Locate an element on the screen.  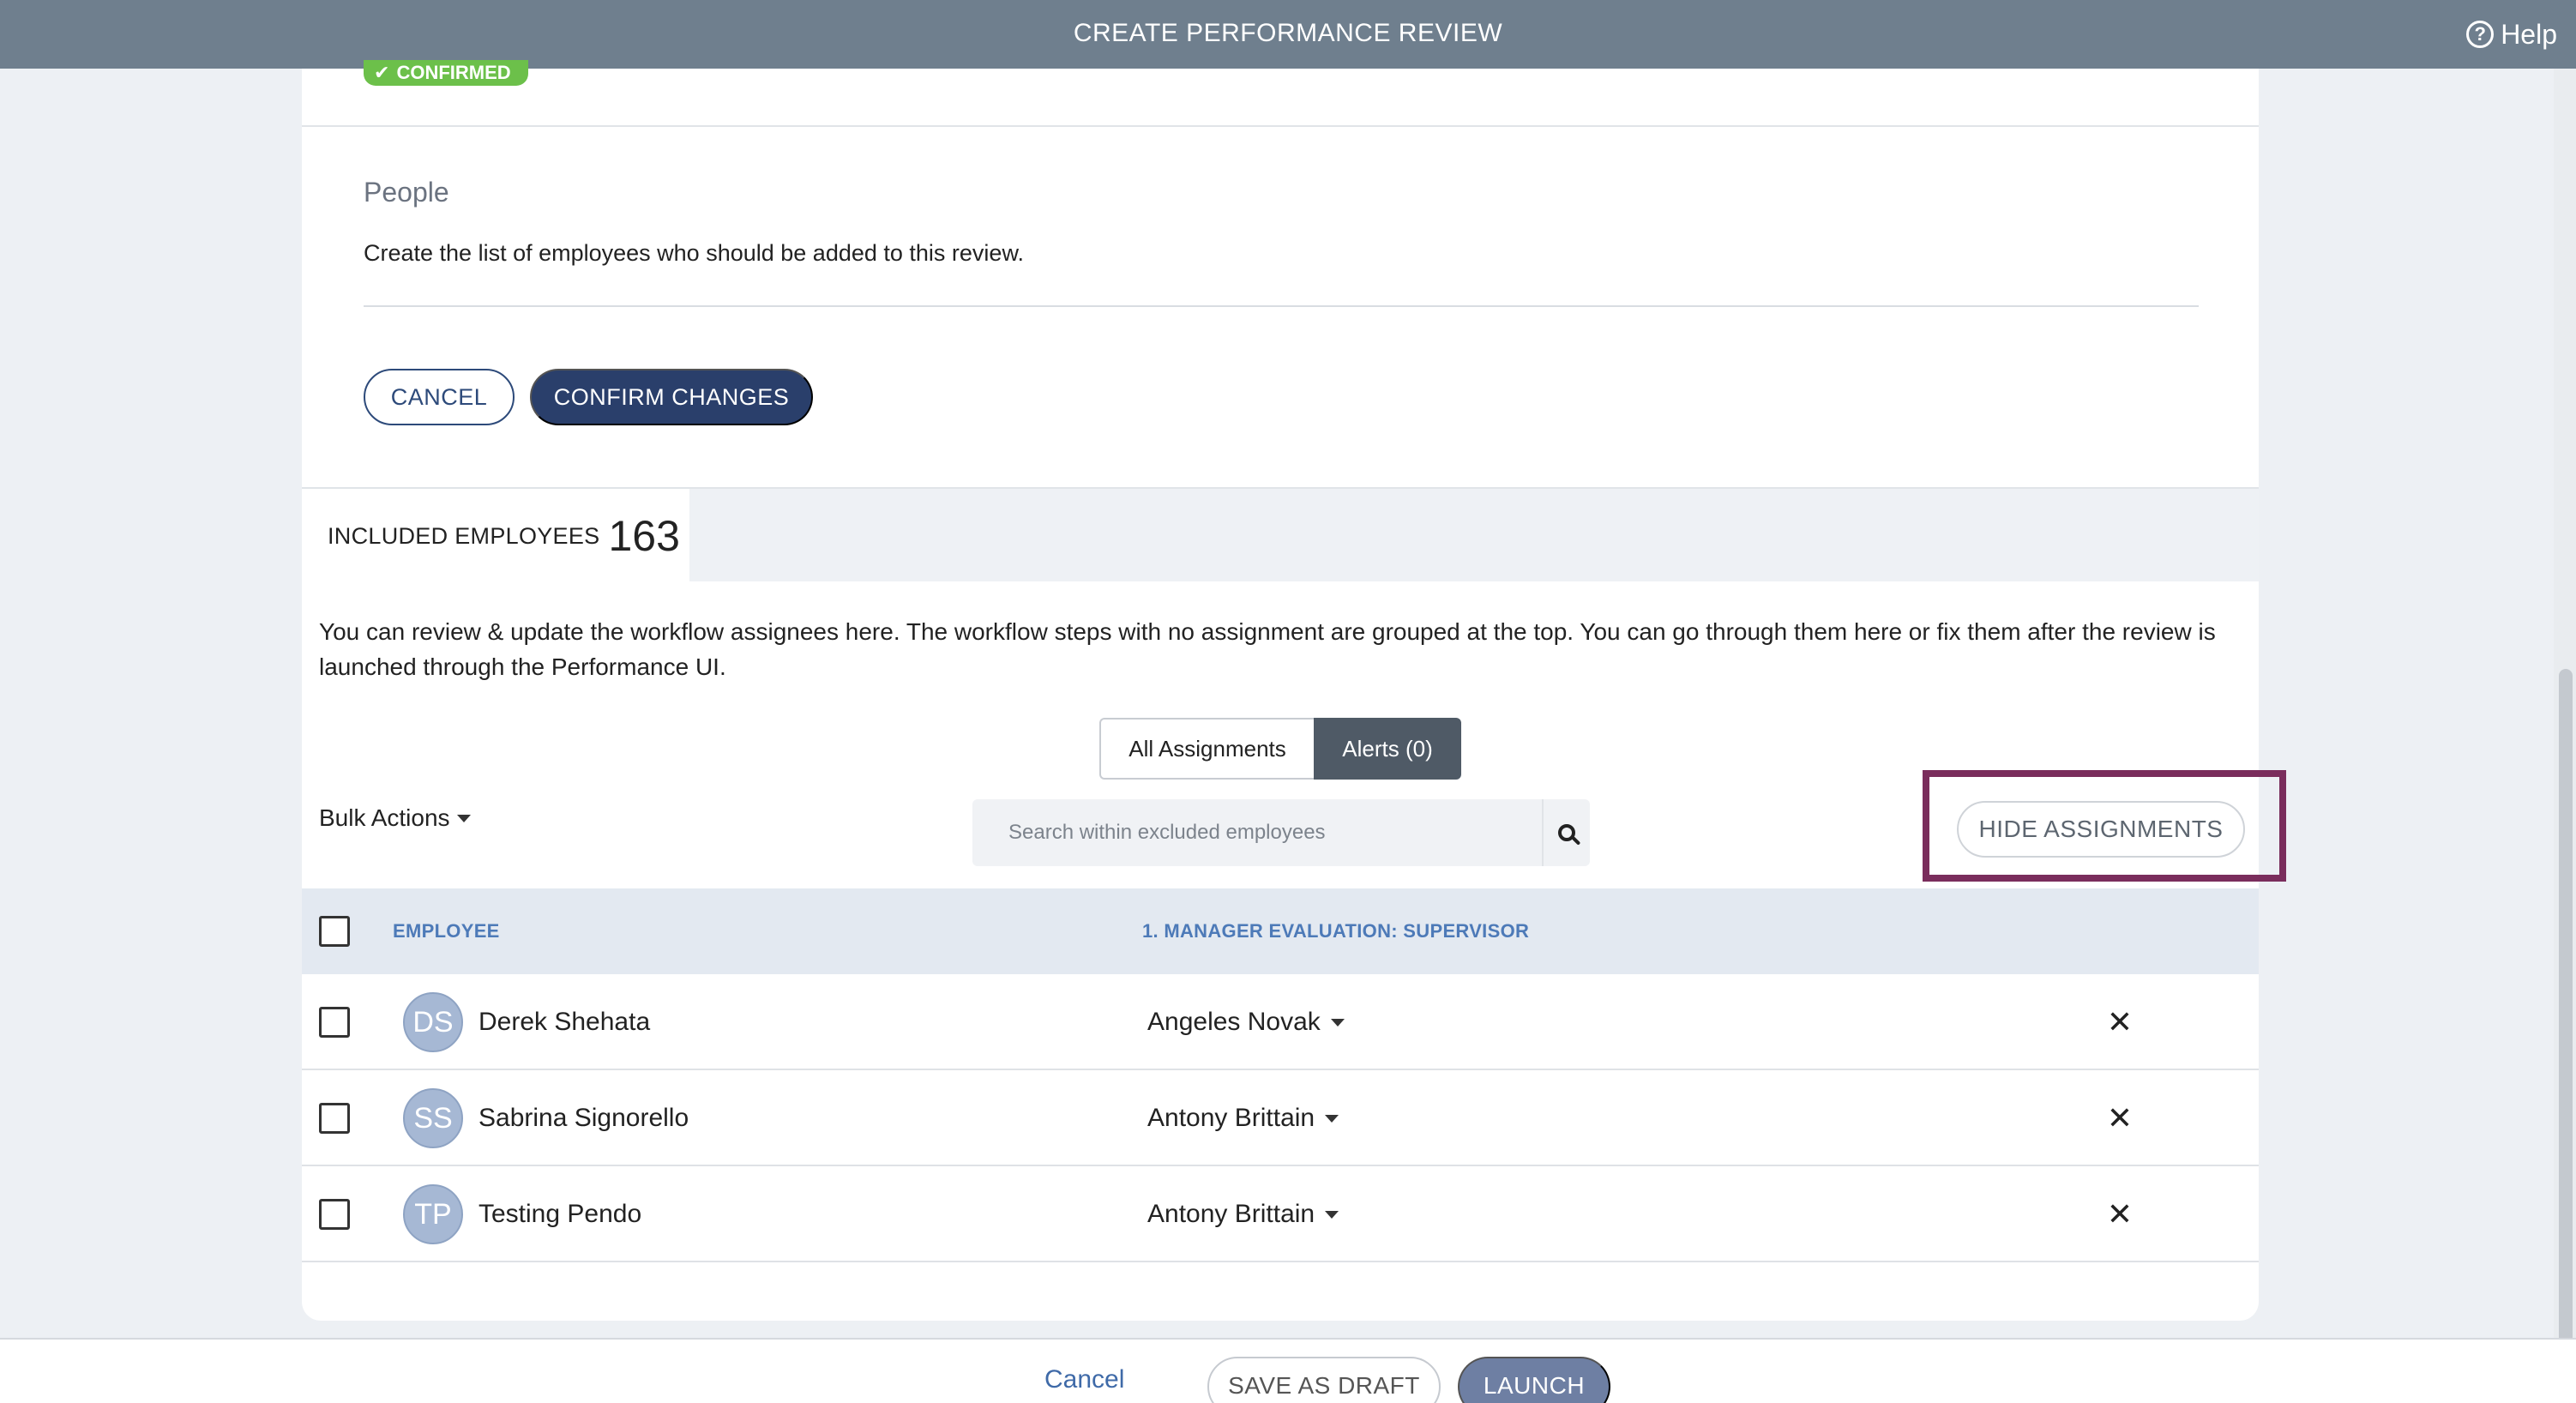
avatar: TP is located at coordinates (433, 1214).